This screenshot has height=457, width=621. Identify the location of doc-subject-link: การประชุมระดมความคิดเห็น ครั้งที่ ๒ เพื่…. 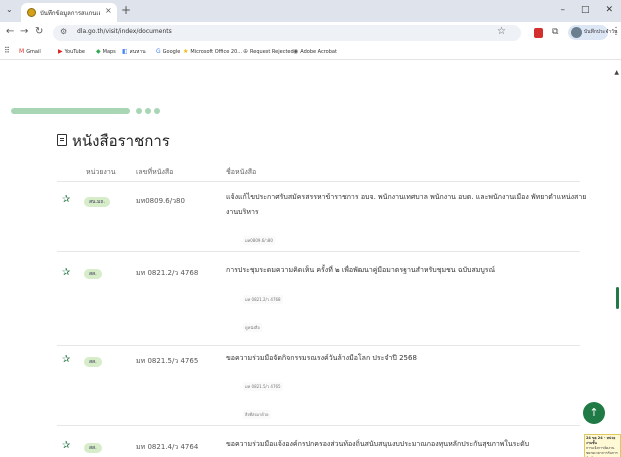
(407, 270).